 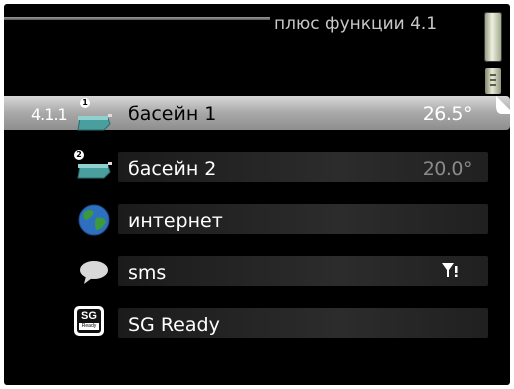 I want to click on menu-item-pool-2: 2 басейн 2 20.0°, so click(x=257, y=168).